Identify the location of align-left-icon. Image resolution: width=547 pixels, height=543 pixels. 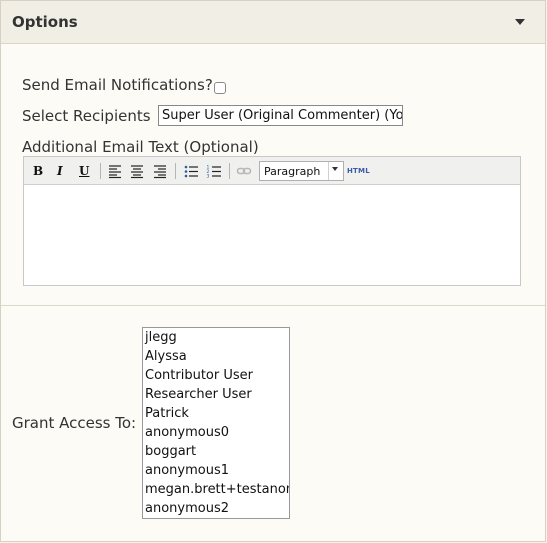
(115, 171).